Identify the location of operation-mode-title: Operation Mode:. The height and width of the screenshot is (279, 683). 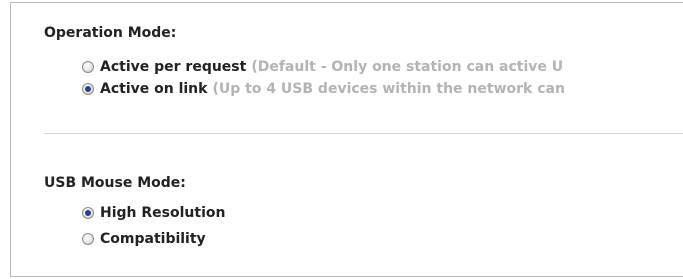
(110, 33).